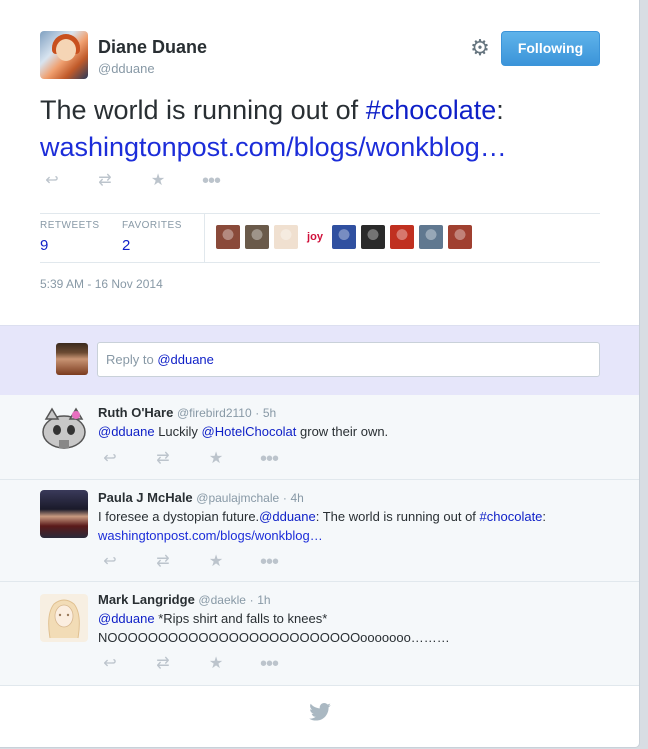  Describe the element at coordinates (397, 516) in the screenshot. I see `reply-text-segment: : The world is running out of` at that location.